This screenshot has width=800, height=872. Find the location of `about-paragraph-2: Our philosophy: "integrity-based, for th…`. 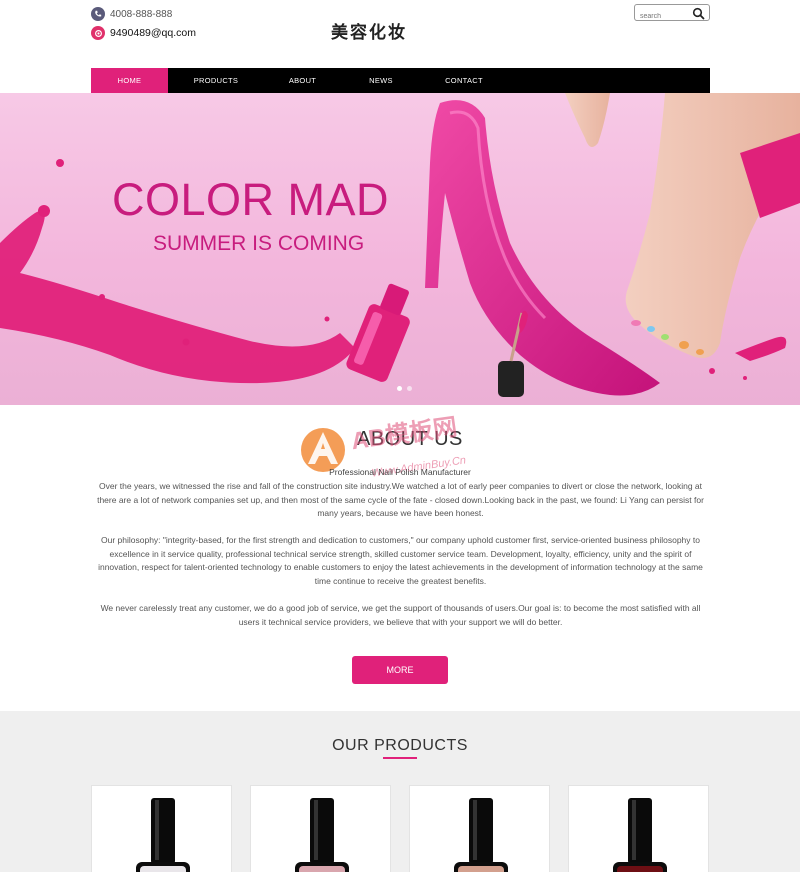

about-paragraph-2: Our philosophy: "integrity-based, for th… is located at coordinates (400, 560).